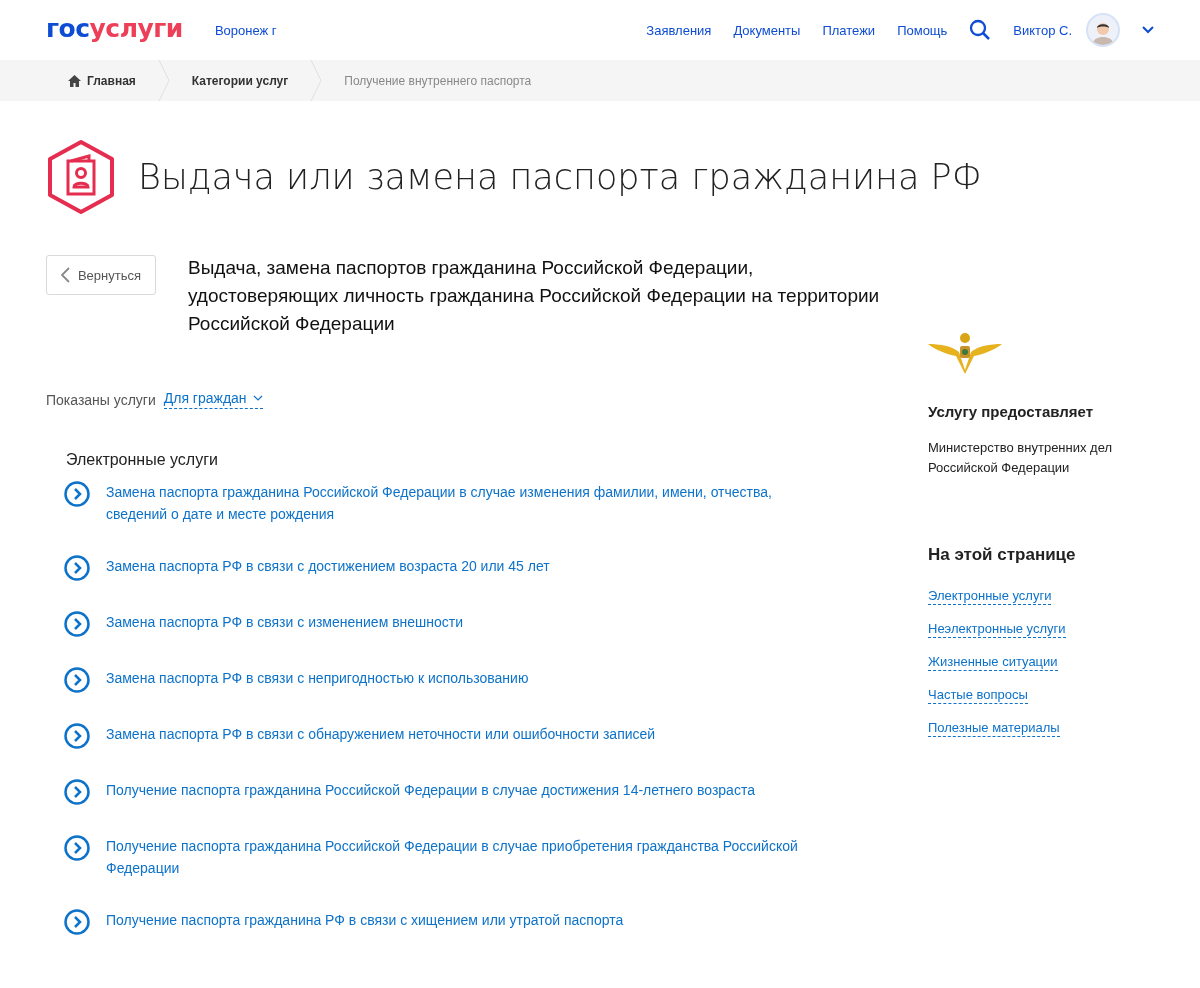 The height and width of the screenshot is (988, 1200). I want to click on emblem-icon, so click(965, 353).